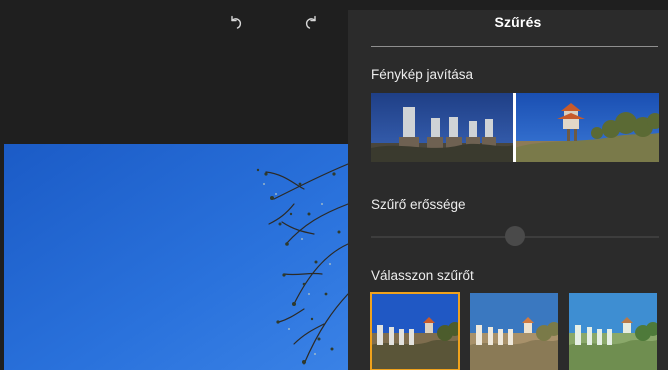  I want to click on title-divider, so click(514, 46).